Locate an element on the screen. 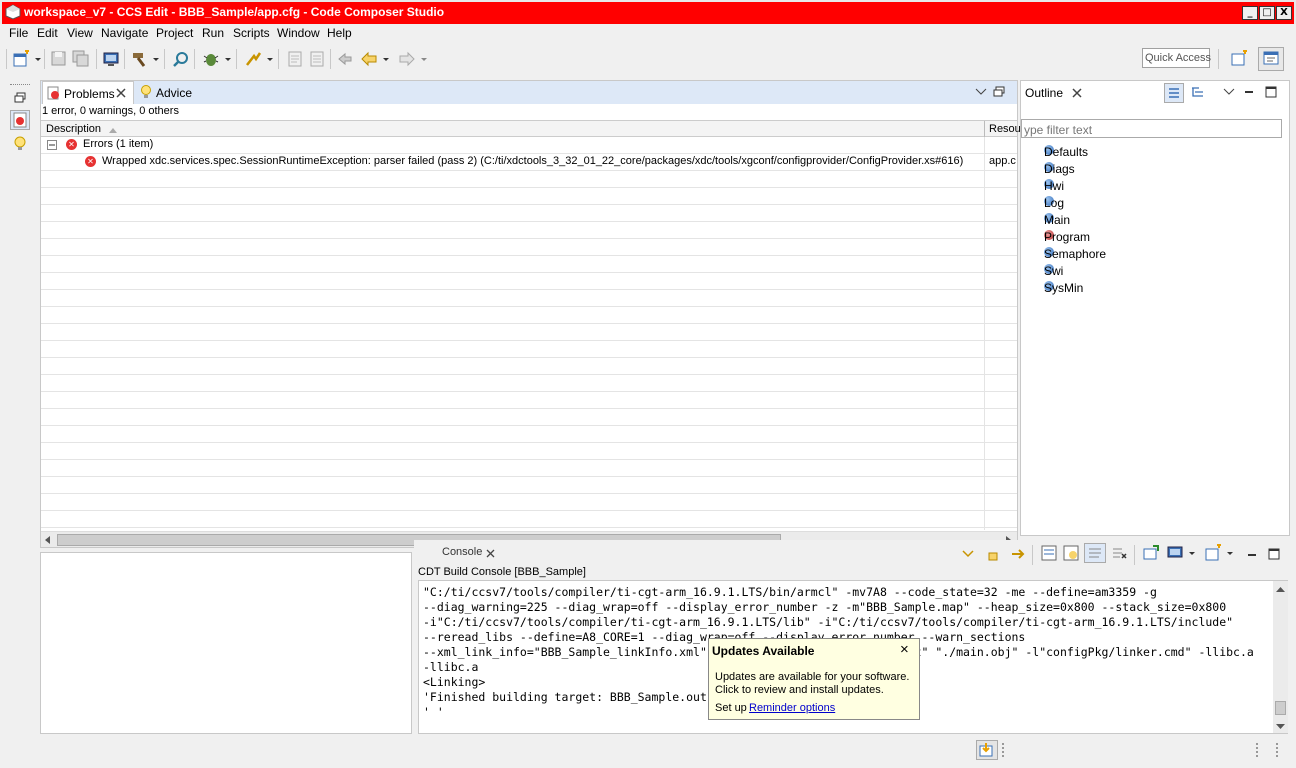 Image resolution: width=1296 pixels, height=768 pixels. scroll-up-icon is located at coordinates (1280, 588).